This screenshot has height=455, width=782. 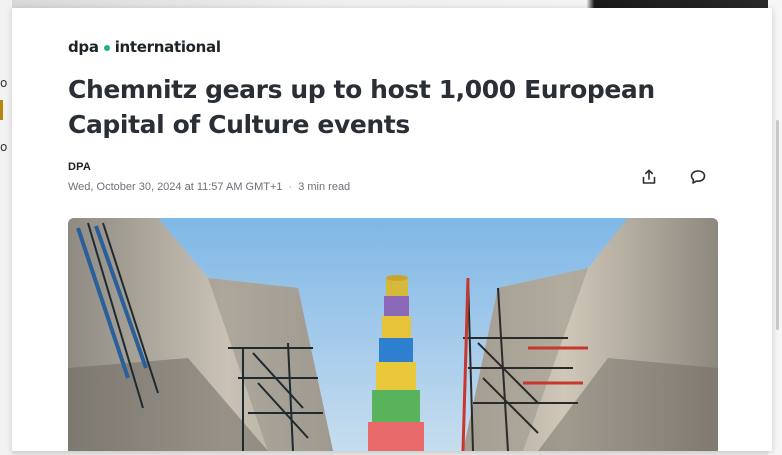 I want to click on read-time: 3 min read, so click(x=324, y=187).